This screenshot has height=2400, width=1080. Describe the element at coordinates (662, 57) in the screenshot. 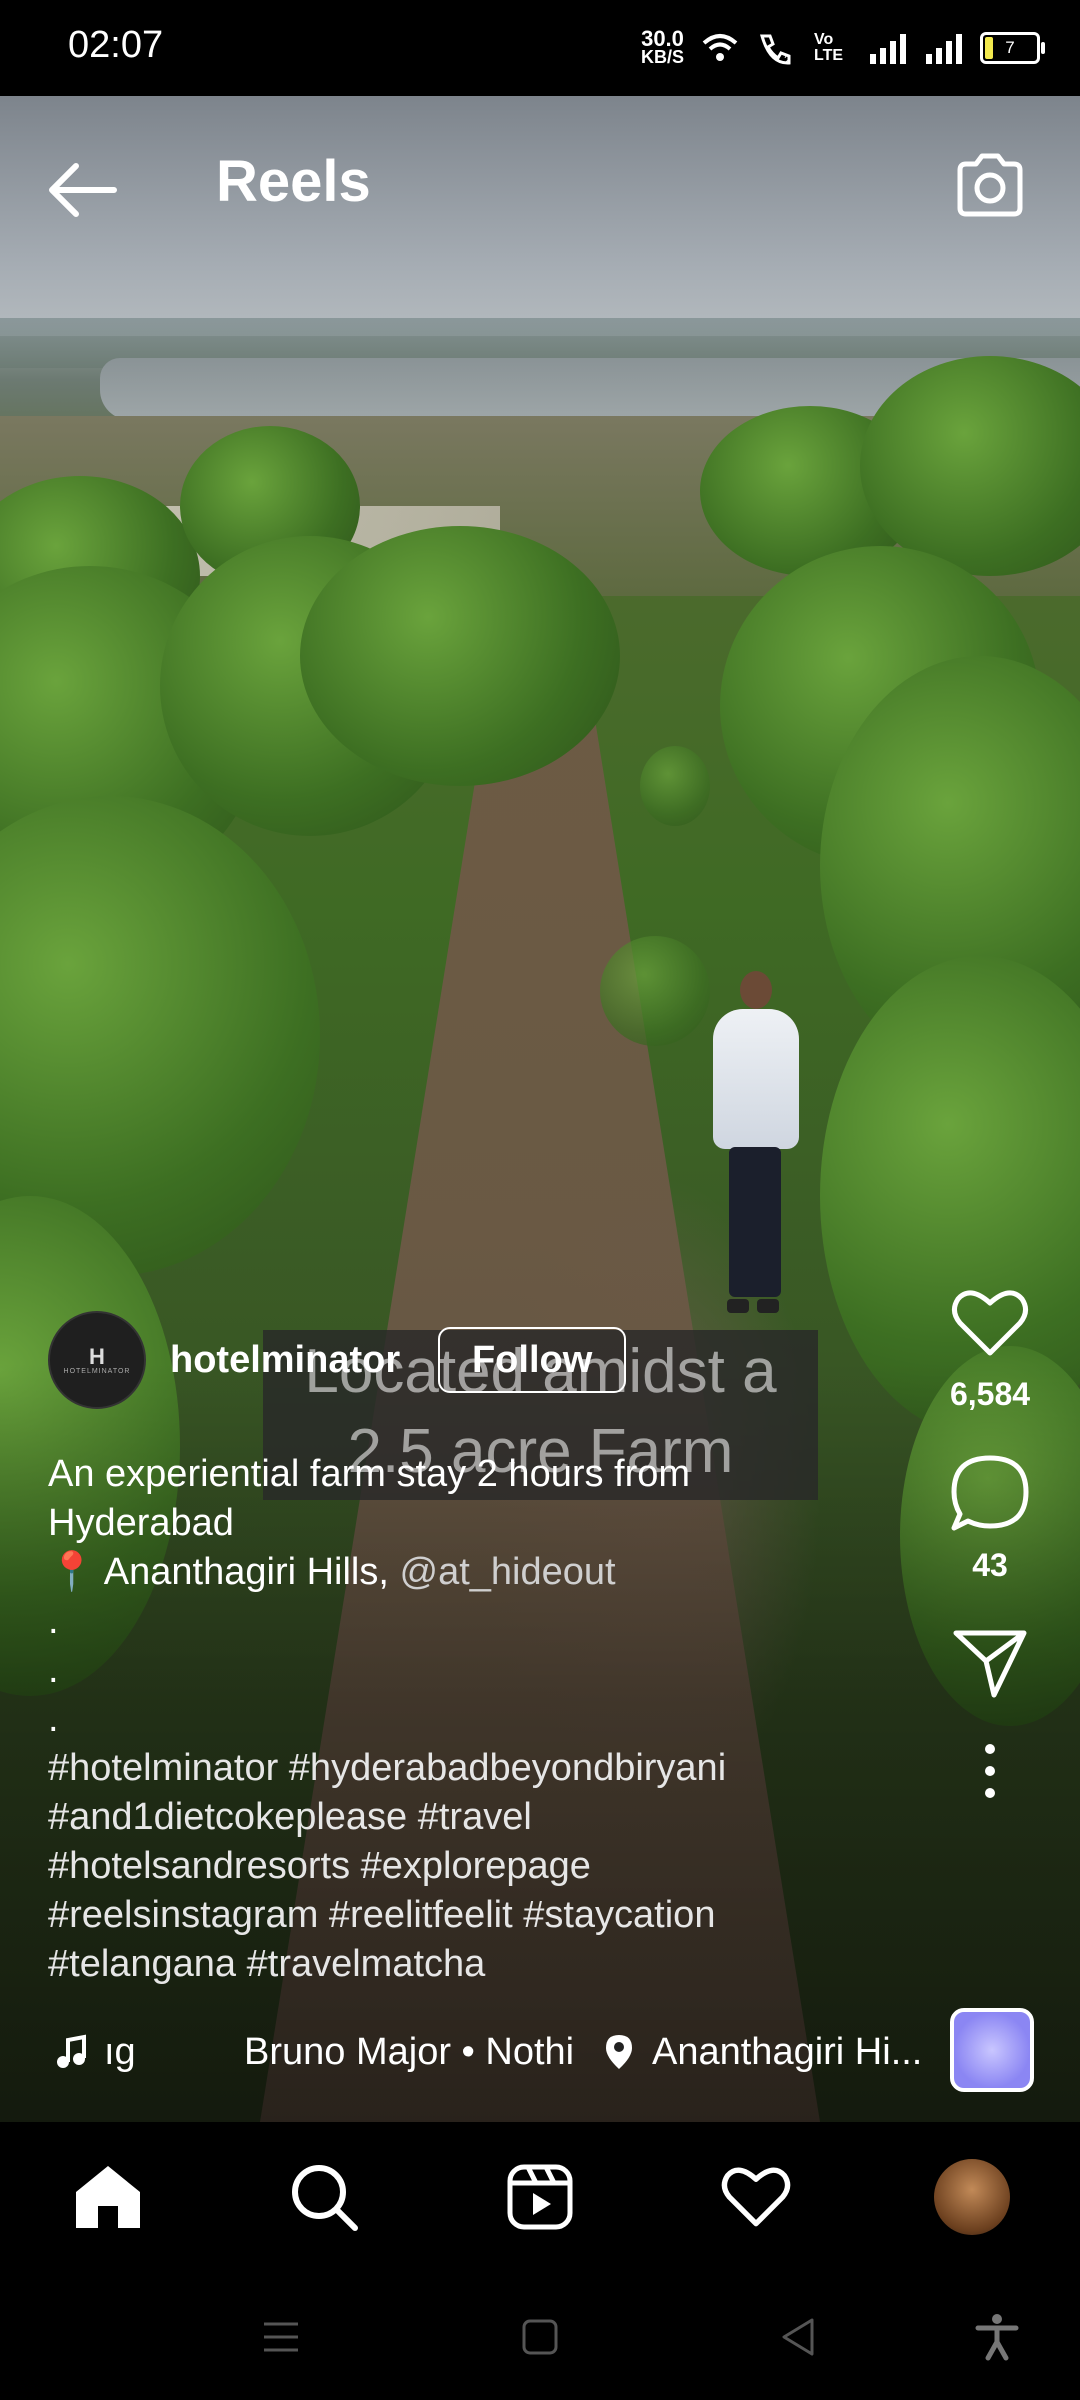

I see `network-speed-unit: KB/S` at that location.